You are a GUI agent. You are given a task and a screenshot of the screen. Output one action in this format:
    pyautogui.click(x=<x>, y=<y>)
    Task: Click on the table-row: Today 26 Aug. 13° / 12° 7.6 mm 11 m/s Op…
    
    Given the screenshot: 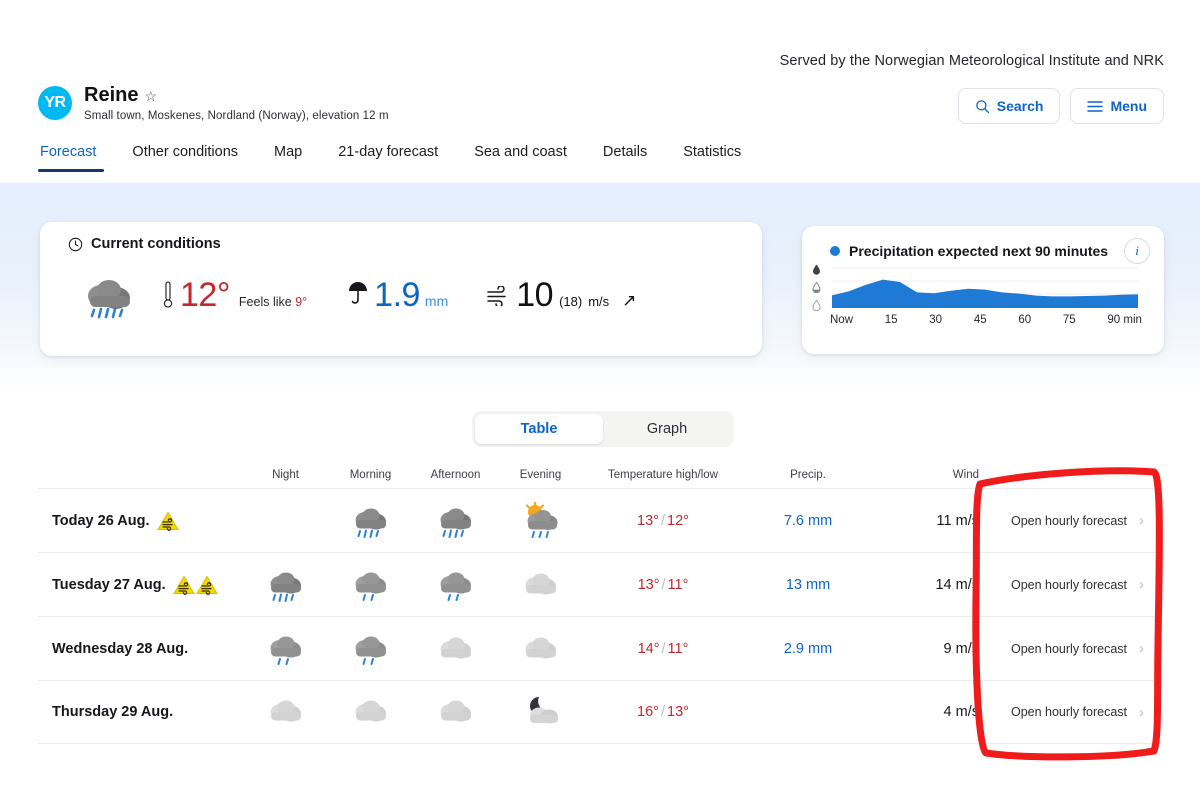 What is the action you would take?
    pyautogui.click(x=600, y=520)
    